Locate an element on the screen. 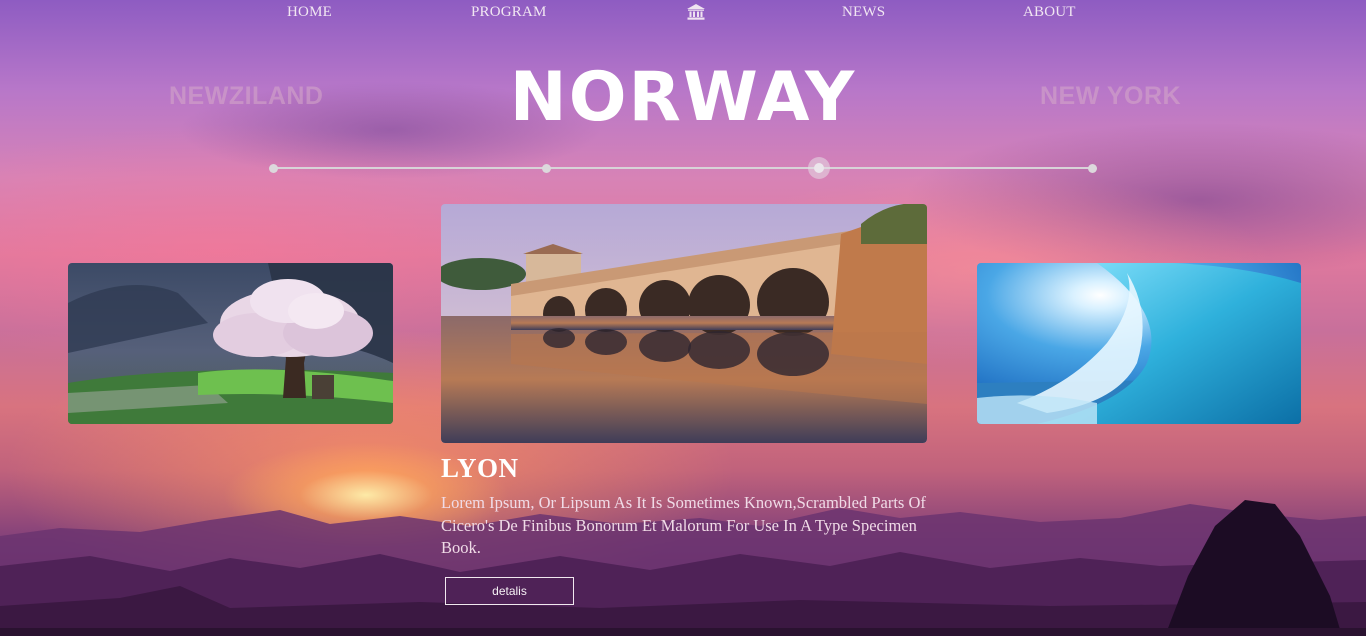  ocean-wave-image is located at coordinates (1139, 343).